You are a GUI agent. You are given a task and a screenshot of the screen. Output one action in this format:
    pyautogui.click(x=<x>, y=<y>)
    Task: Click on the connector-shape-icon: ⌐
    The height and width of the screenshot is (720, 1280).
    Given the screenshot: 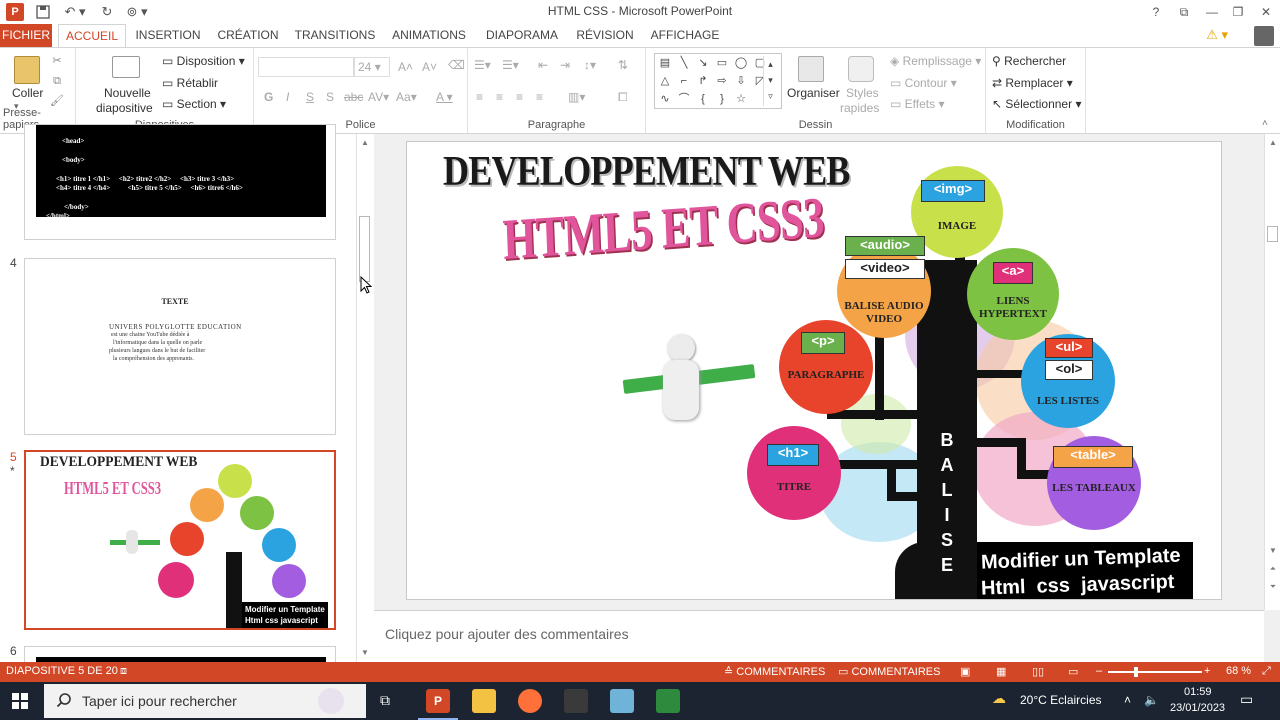 What is the action you would take?
    pyautogui.click(x=684, y=81)
    